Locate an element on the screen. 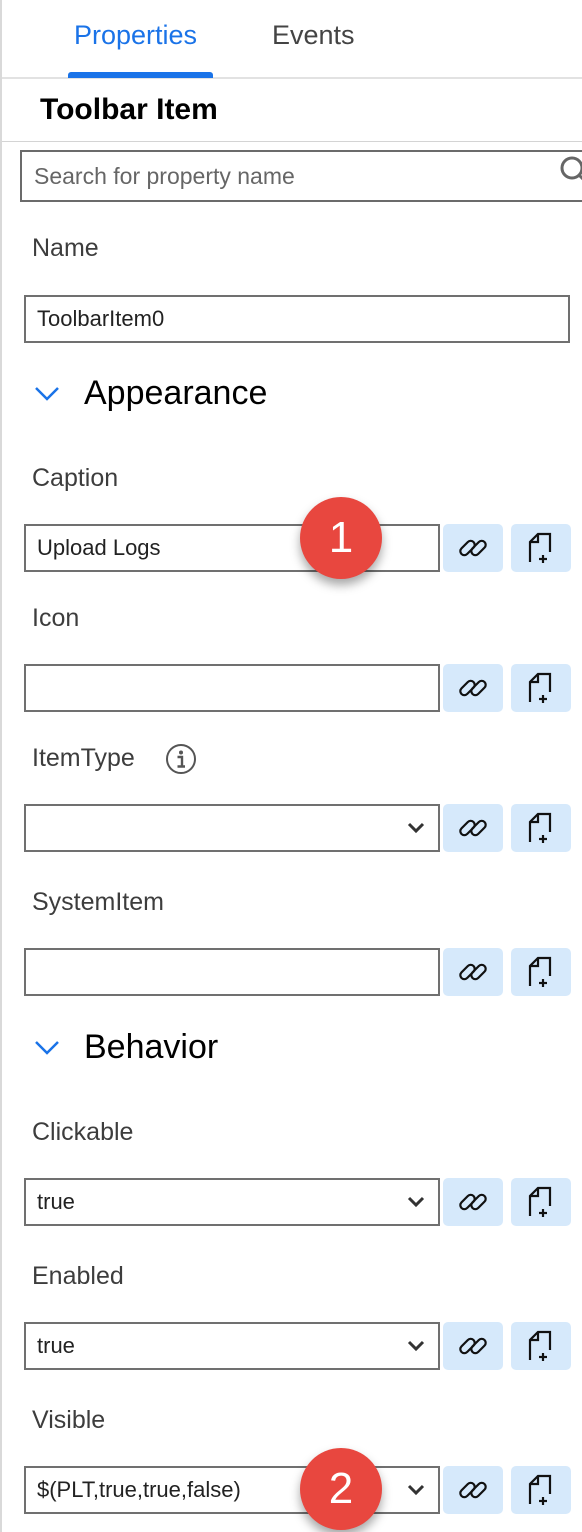 The width and height of the screenshot is (582, 1532). itemtype-select is located at coordinates (232, 828).